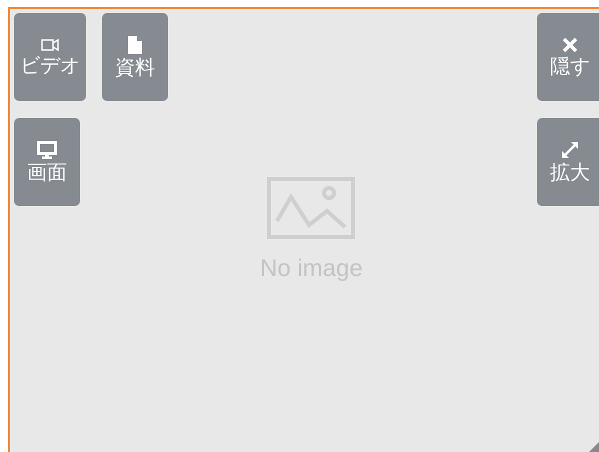 The width and height of the screenshot is (599, 452). What do you see at coordinates (50, 45) in the screenshot?
I see `video-camera-icon` at bounding box center [50, 45].